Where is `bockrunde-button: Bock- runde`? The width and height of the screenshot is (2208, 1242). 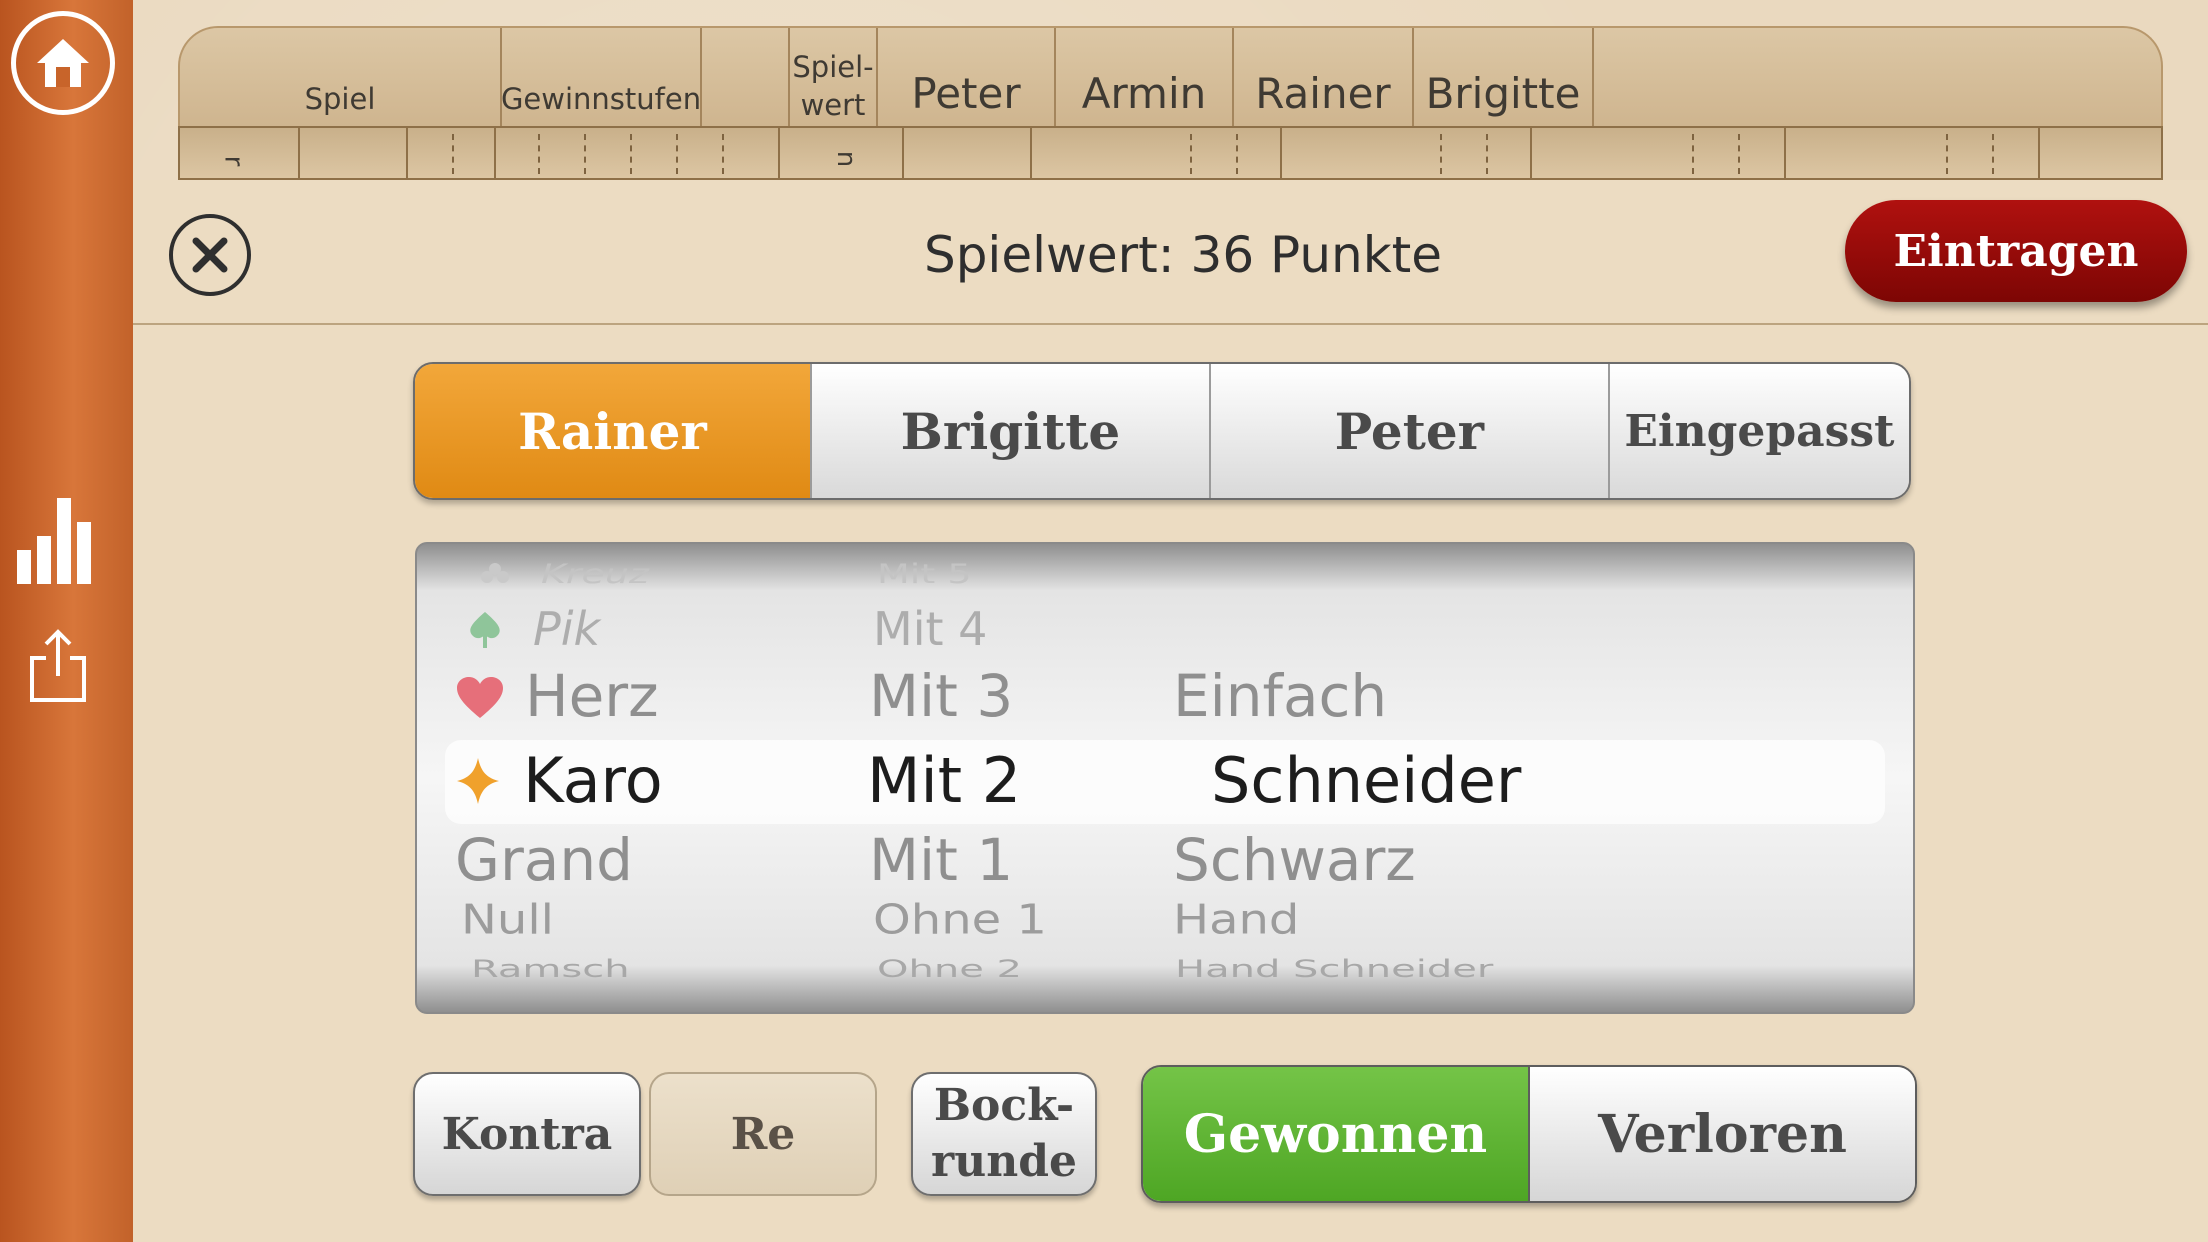
bockrunde-button: Bock- runde is located at coordinates (1004, 1134).